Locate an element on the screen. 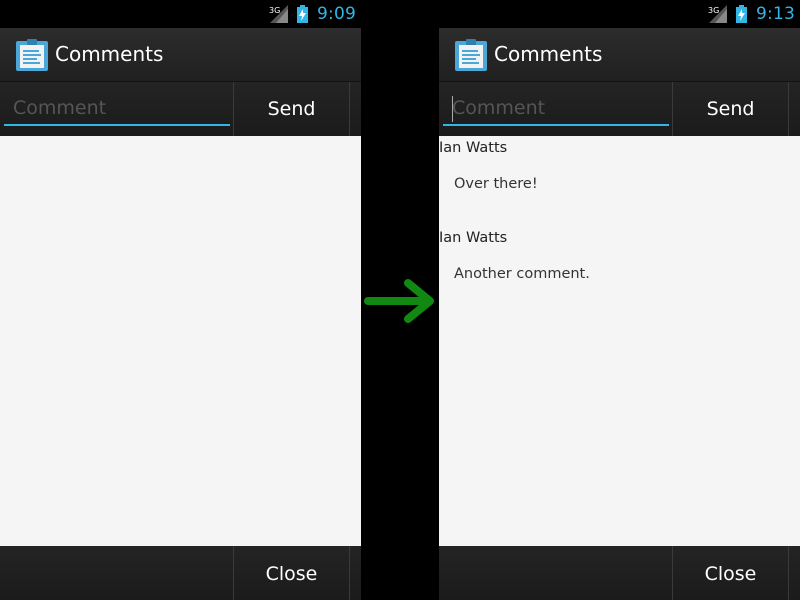  right-arrow-icon is located at coordinates (399, 301).